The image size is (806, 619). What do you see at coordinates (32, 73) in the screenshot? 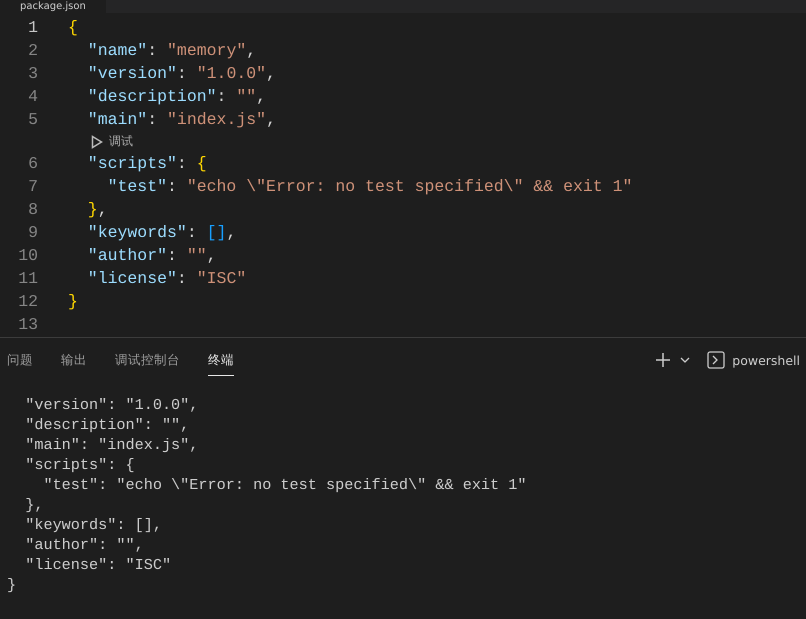
I see `line-number: 3` at bounding box center [32, 73].